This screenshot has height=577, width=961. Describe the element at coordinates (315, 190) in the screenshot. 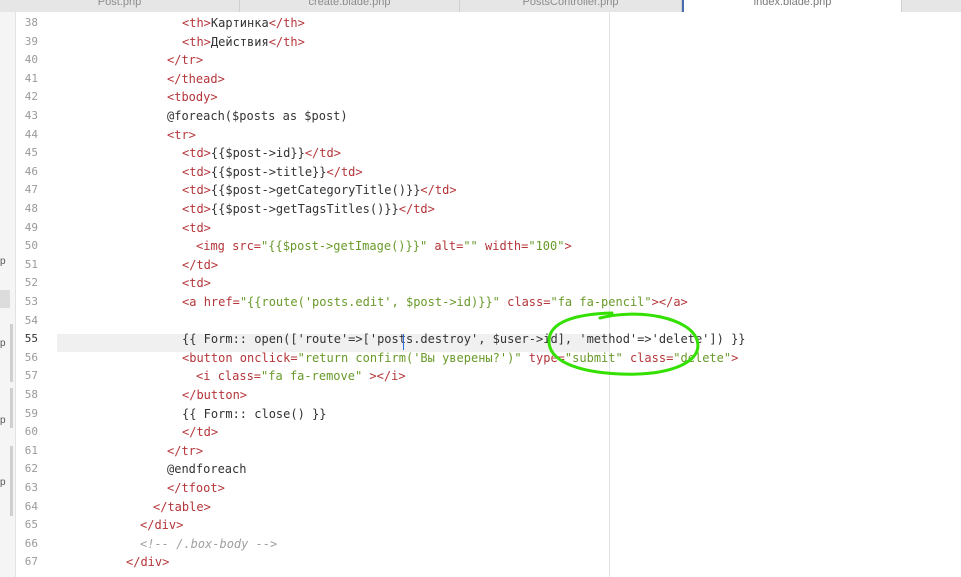

I see `code-token: {{$post->getCategoryTitle()}}` at that location.